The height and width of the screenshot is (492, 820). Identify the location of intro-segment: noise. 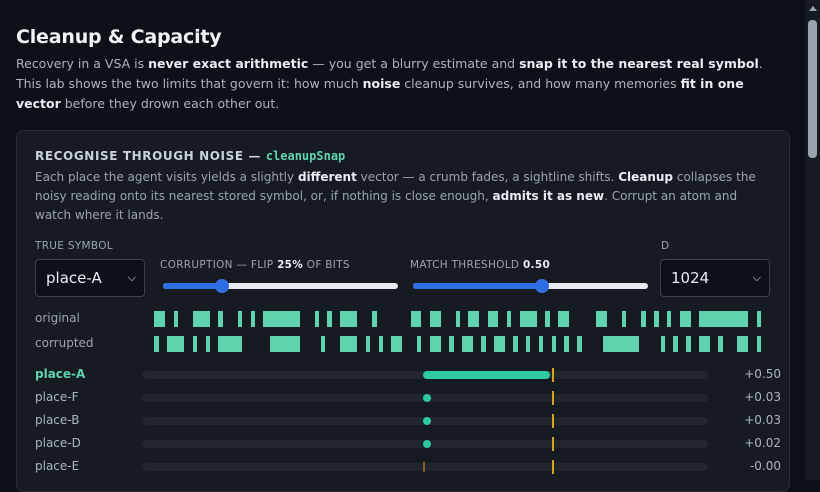
(381, 83).